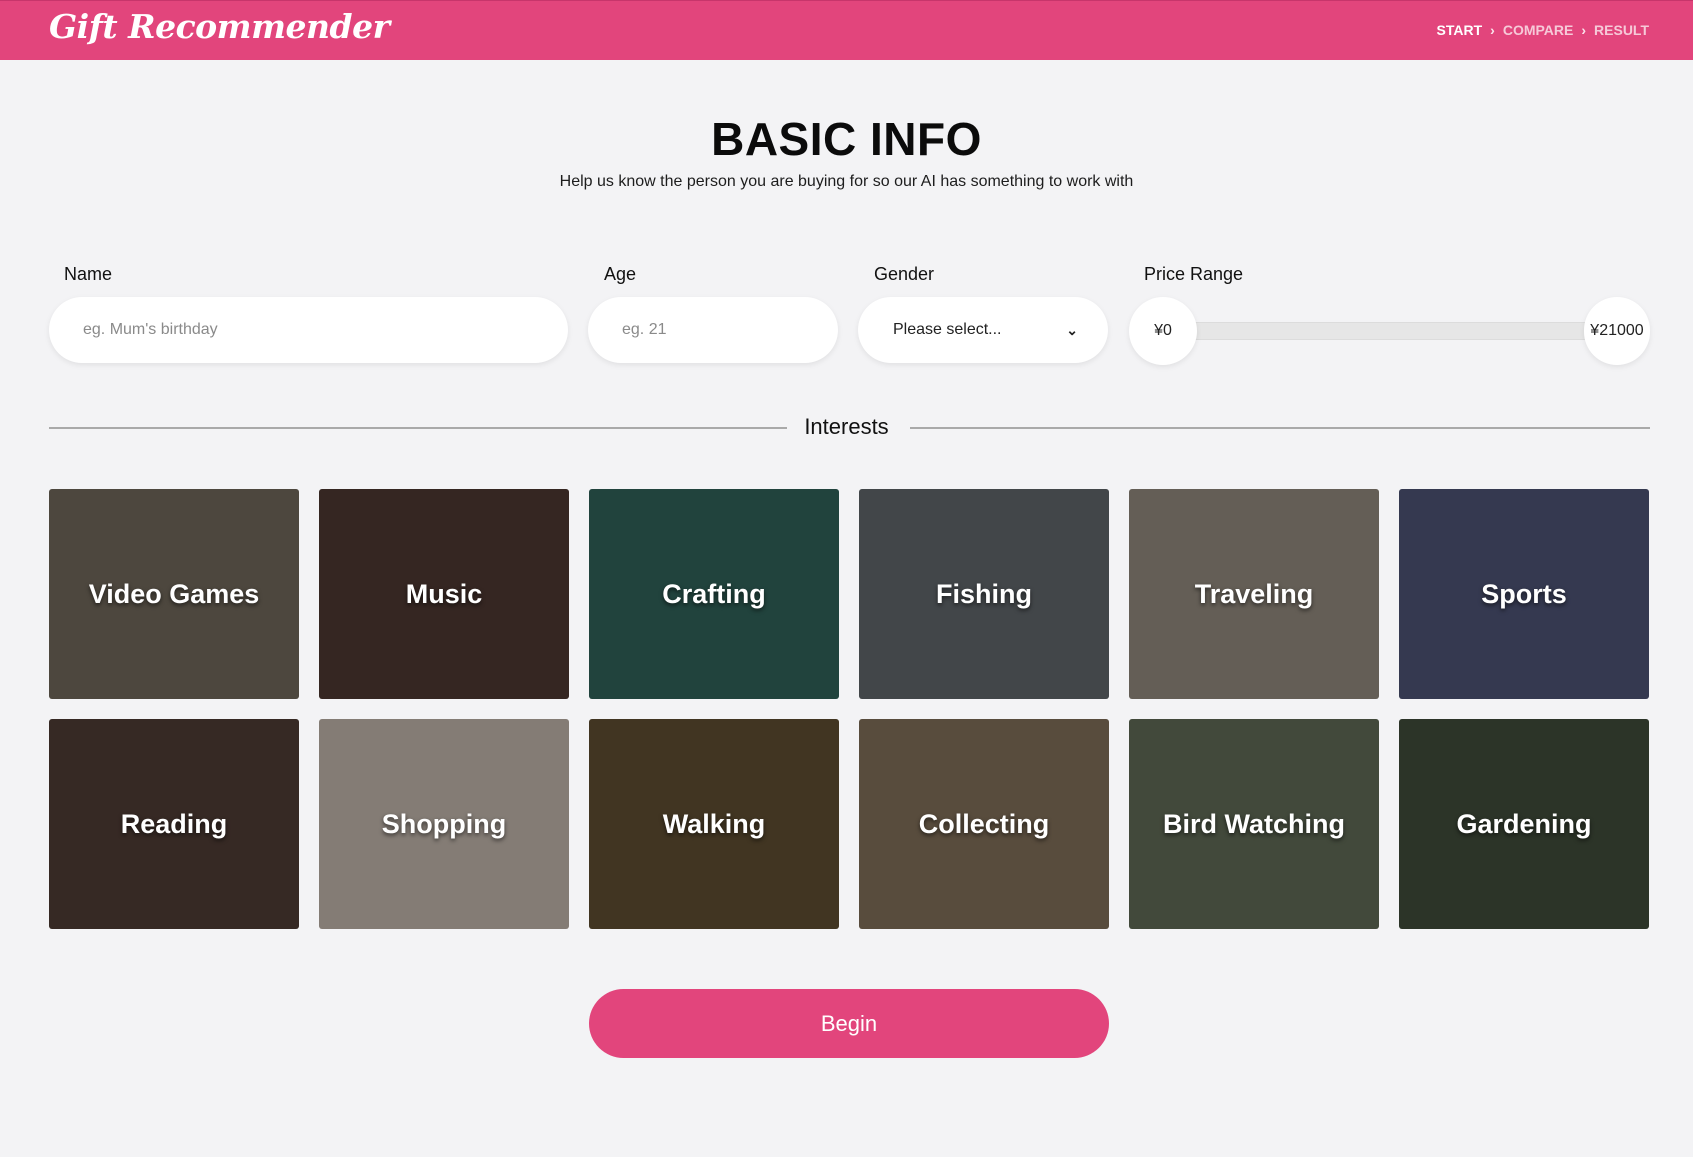 The width and height of the screenshot is (1693, 1157). I want to click on interest-tile-music: Music, so click(444, 594).